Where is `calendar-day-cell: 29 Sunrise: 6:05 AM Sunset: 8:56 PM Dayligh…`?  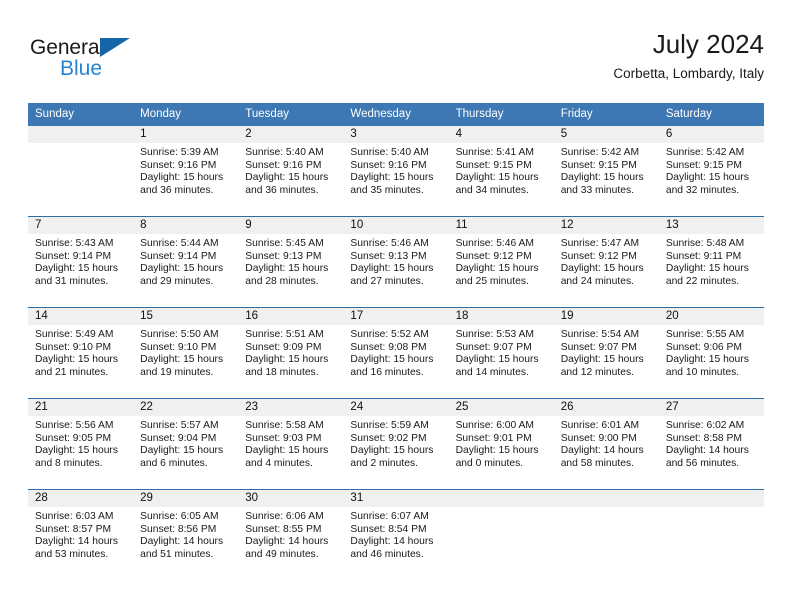
calendar-day-cell: 29 Sunrise: 6:05 AM Sunset: 8:56 PM Dayligh… is located at coordinates (186, 535).